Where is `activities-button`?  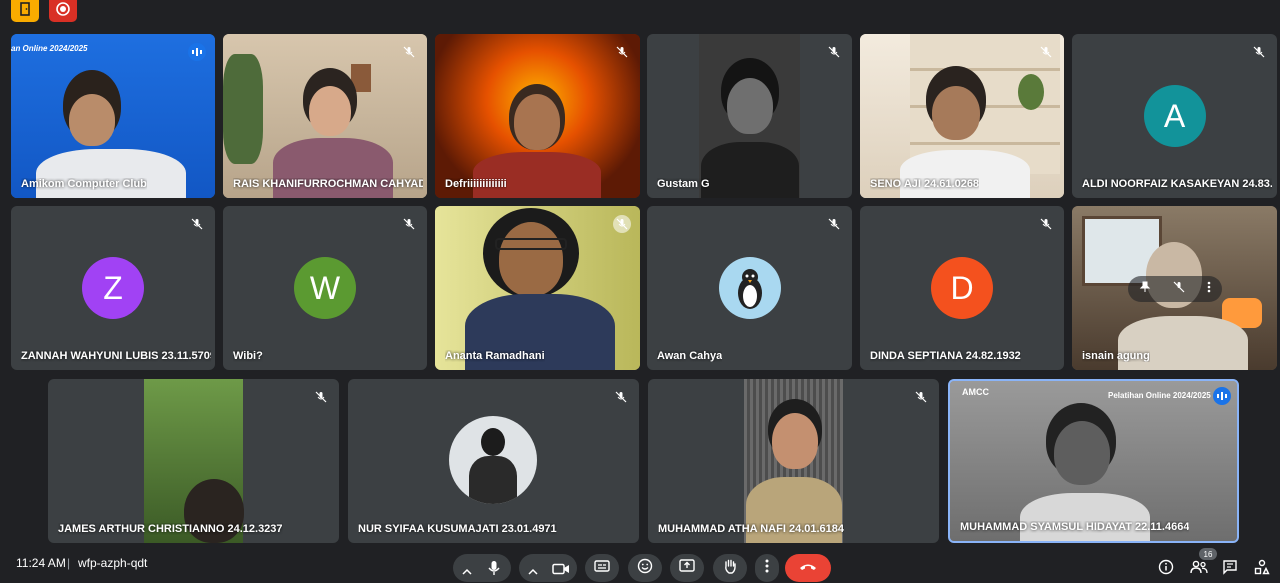
activities-button is located at coordinates (1262, 569).